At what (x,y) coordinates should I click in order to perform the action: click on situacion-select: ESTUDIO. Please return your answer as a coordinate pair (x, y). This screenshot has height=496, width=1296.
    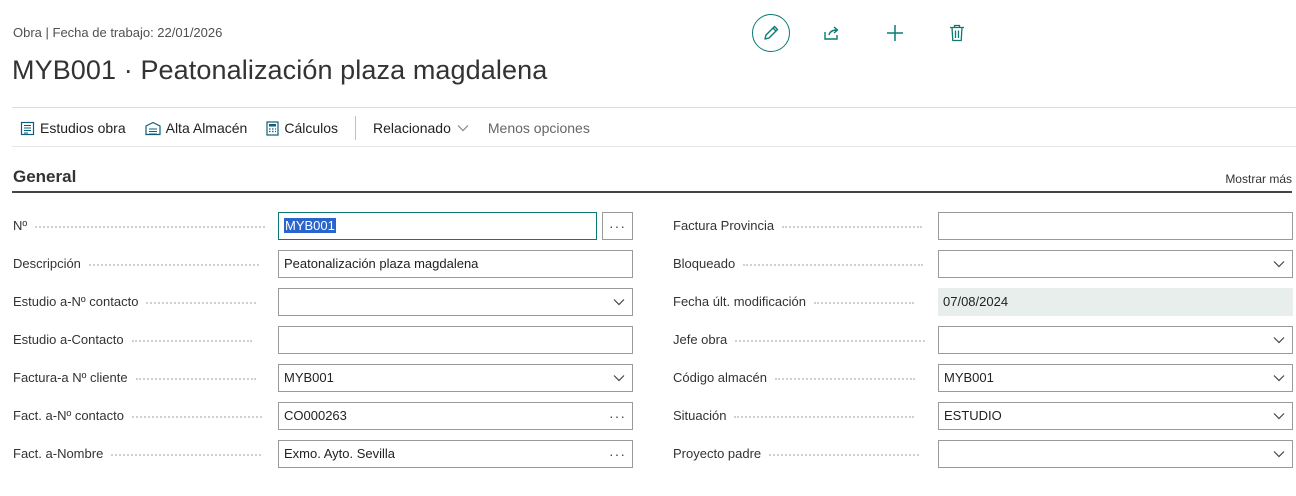
    Looking at the image, I should click on (1115, 416).